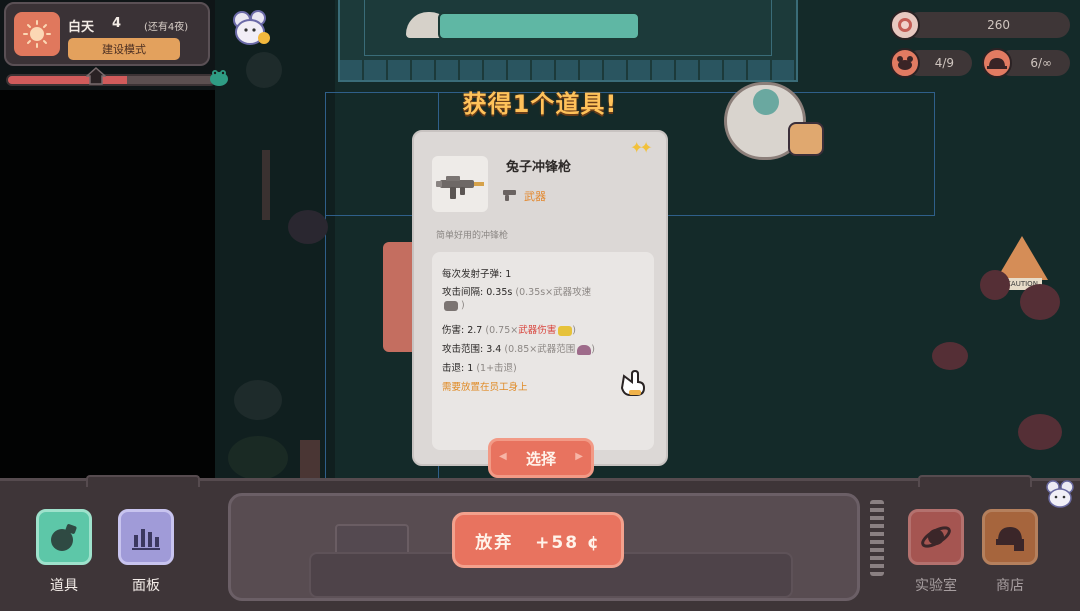 Image resolution: width=1080 pixels, height=611 pixels. What do you see at coordinates (117, 23) in the screenshot?
I see `day-number: 4` at bounding box center [117, 23].